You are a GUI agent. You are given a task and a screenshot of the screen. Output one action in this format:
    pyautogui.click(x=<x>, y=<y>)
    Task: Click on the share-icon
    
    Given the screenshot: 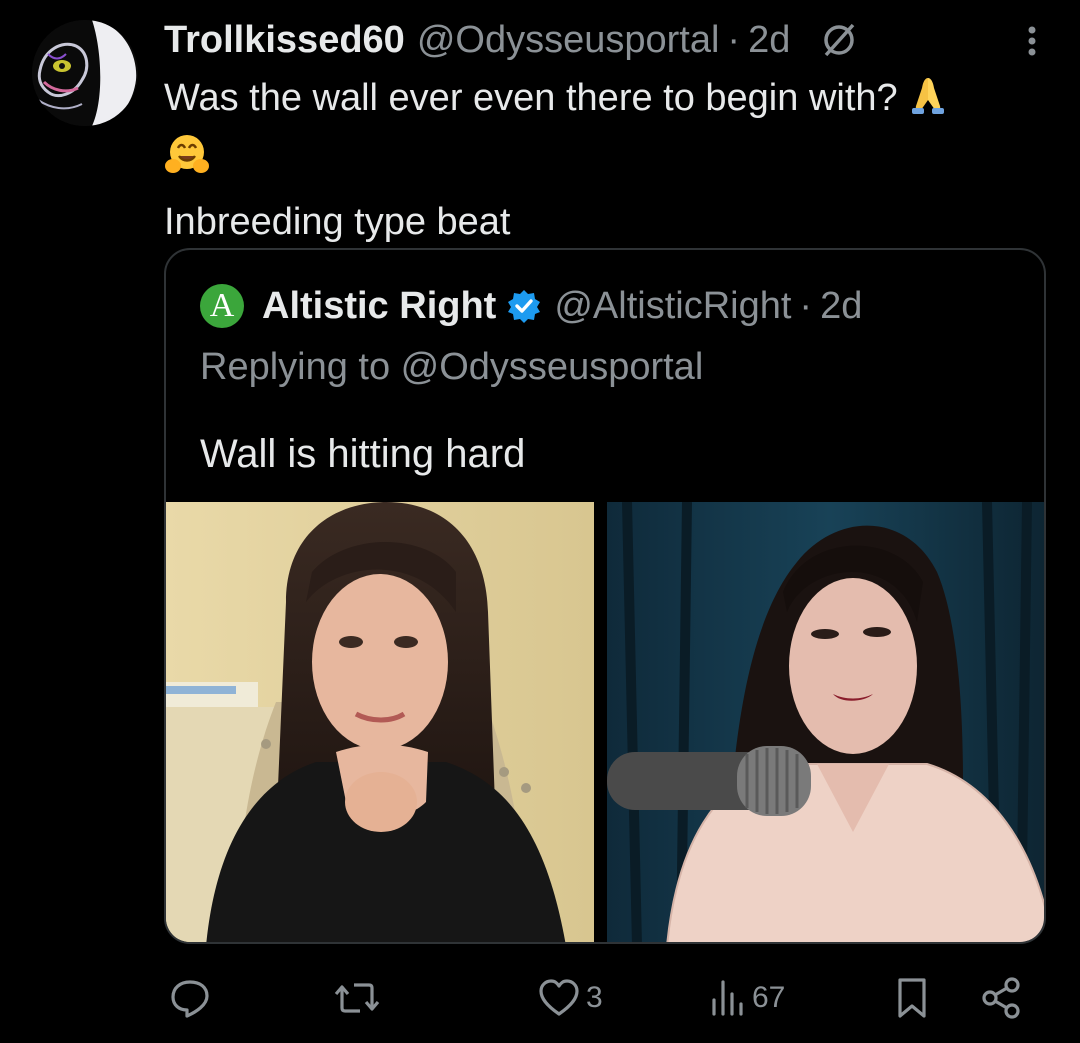 What is the action you would take?
    pyautogui.click(x=1001, y=998)
    